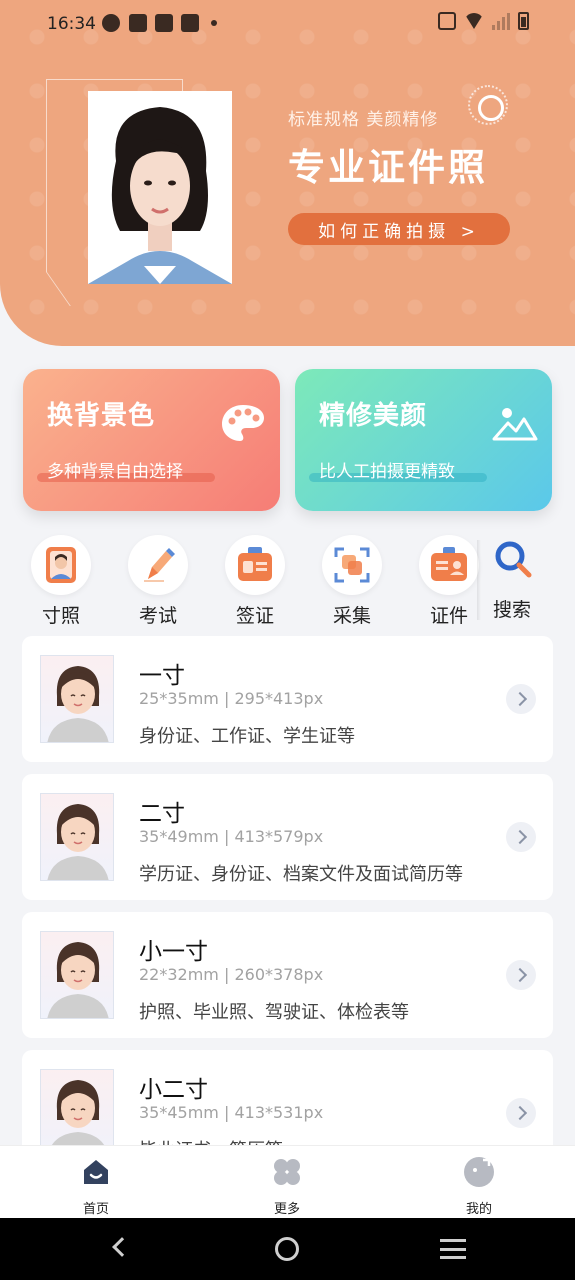 This screenshot has width=575, height=1280. What do you see at coordinates (254, 616) in the screenshot?
I see `category-label: 签证` at bounding box center [254, 616].